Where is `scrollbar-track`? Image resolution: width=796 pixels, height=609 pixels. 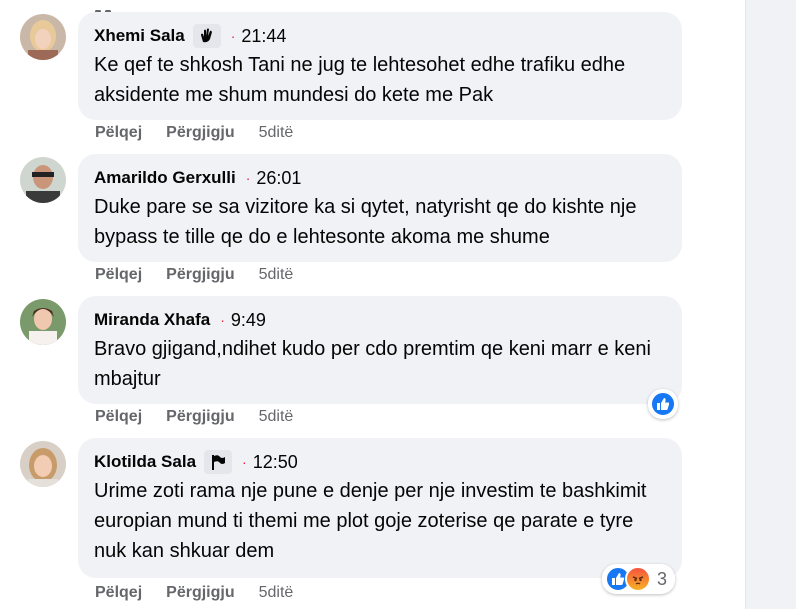
scrollbar-track is located at coordinates (770, 304).